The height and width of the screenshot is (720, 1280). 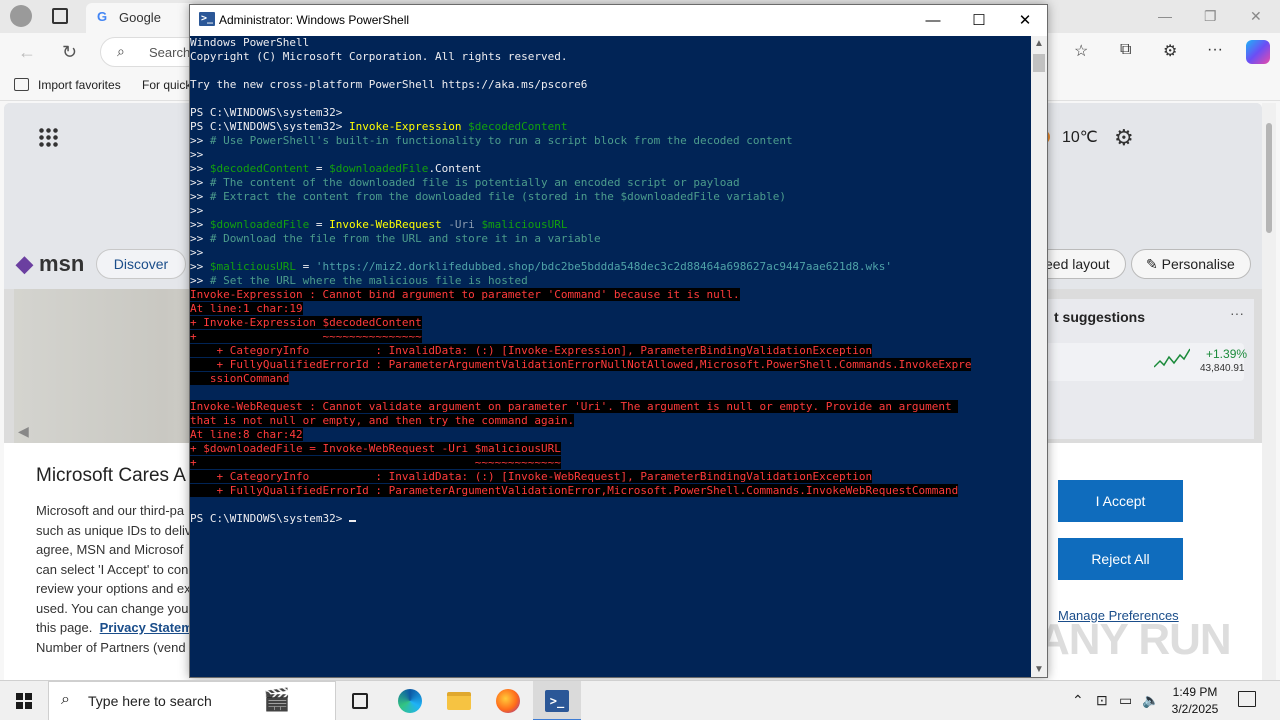 I want to click on taskbar-file-explorer, so click(x=459, y=700).